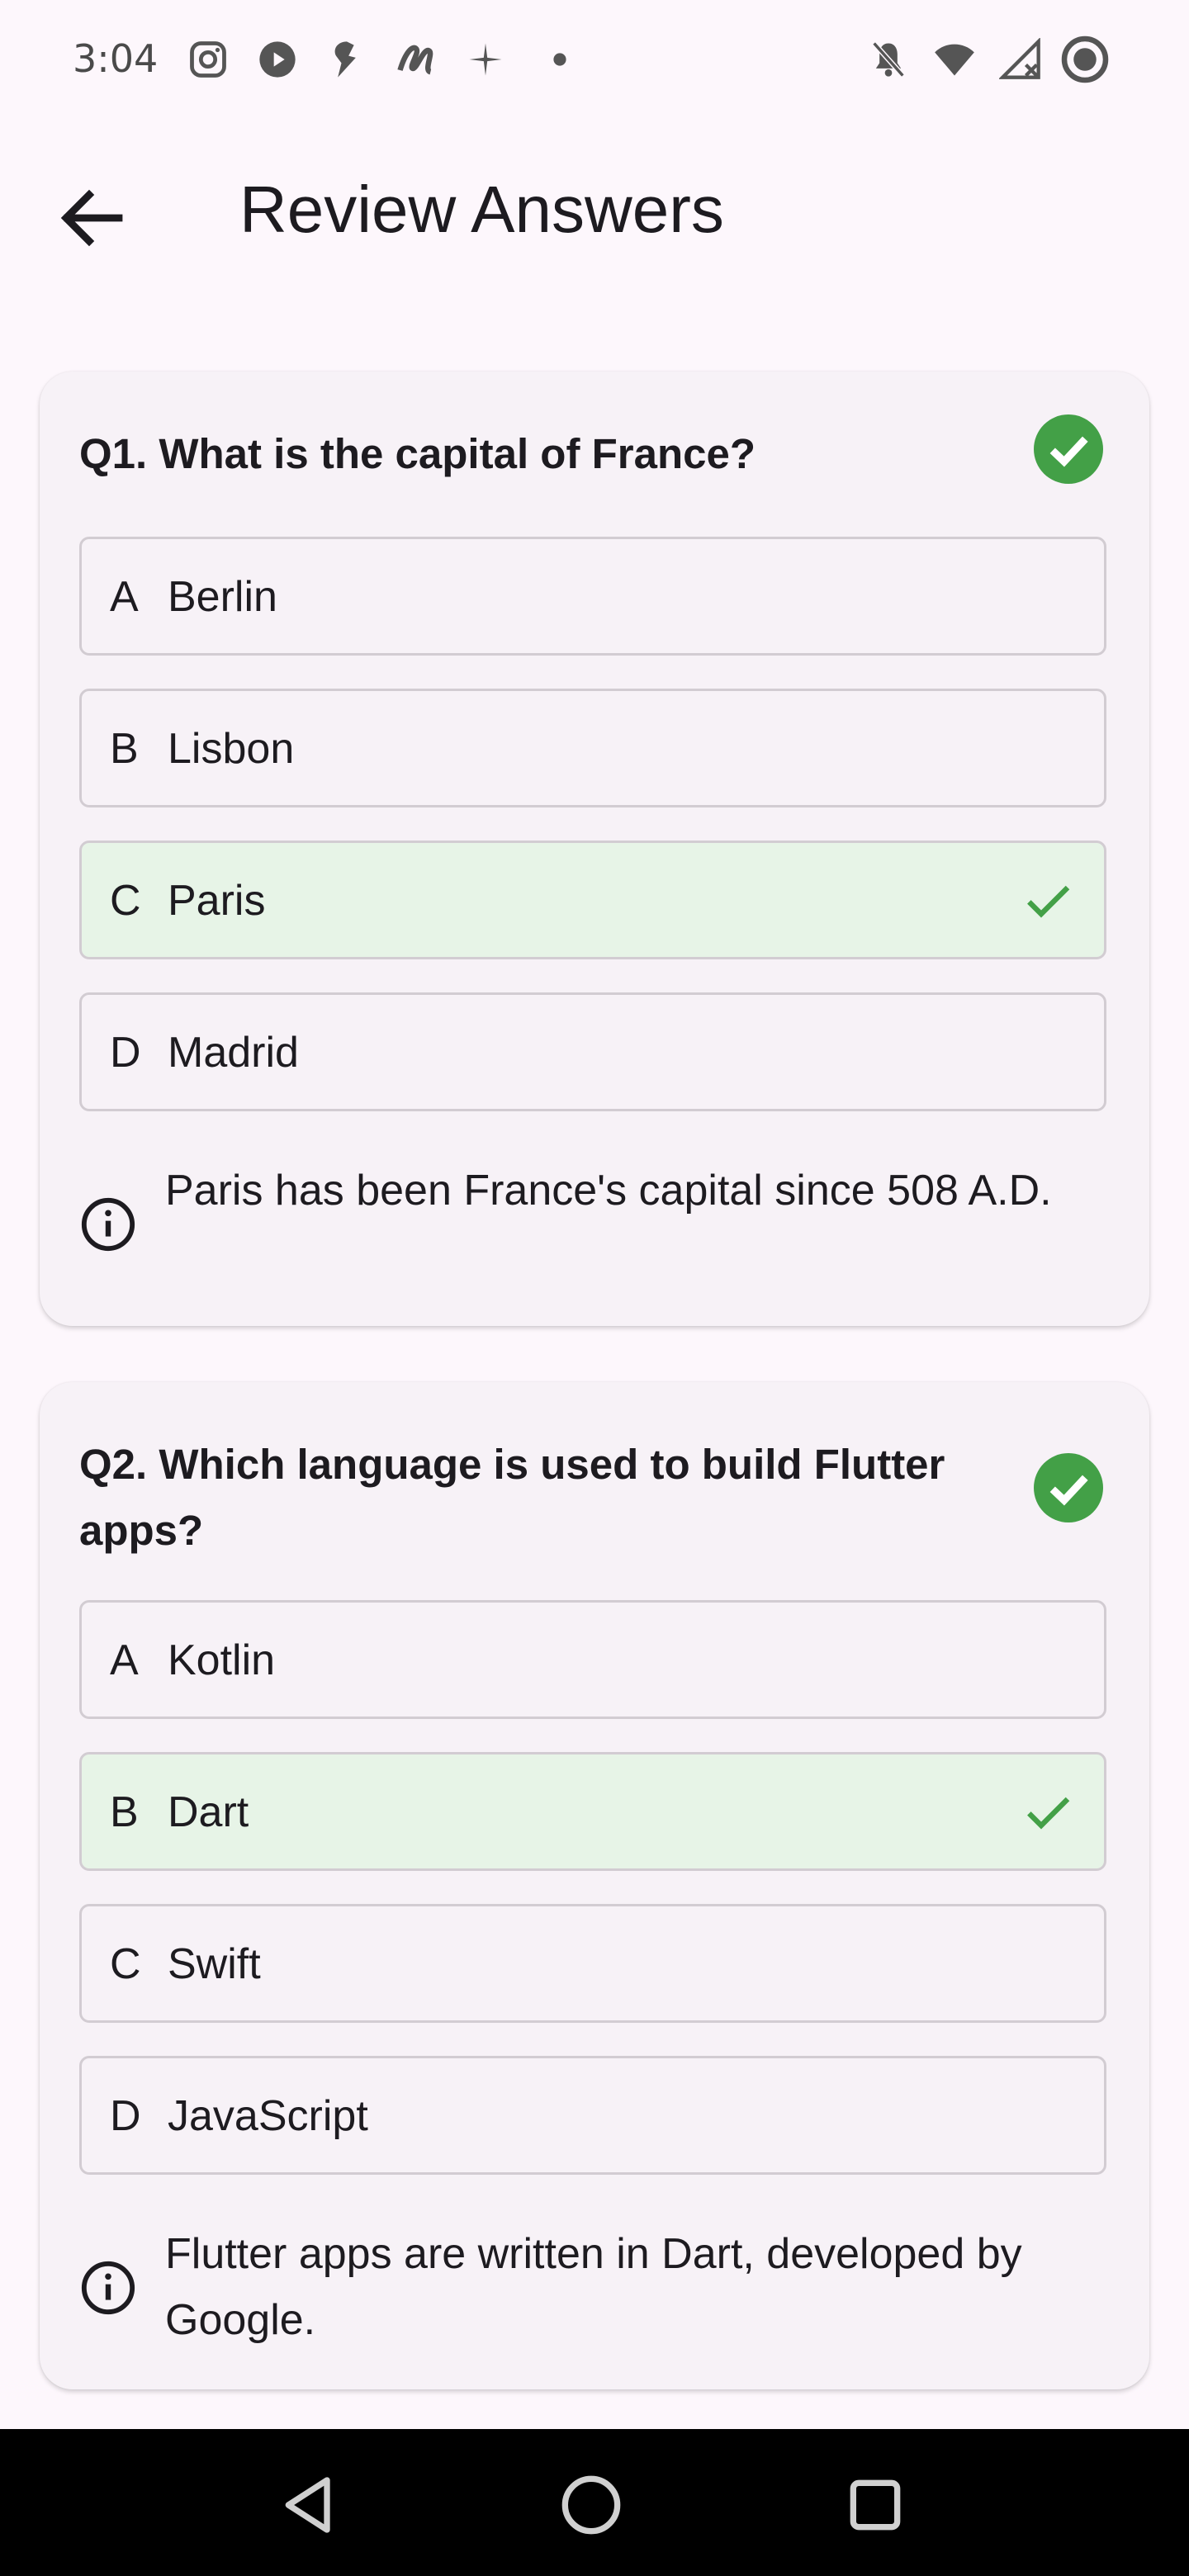  Describe the element at coordinates (217, 901) in the screenshot. I see `option-text: Paris` at that location.